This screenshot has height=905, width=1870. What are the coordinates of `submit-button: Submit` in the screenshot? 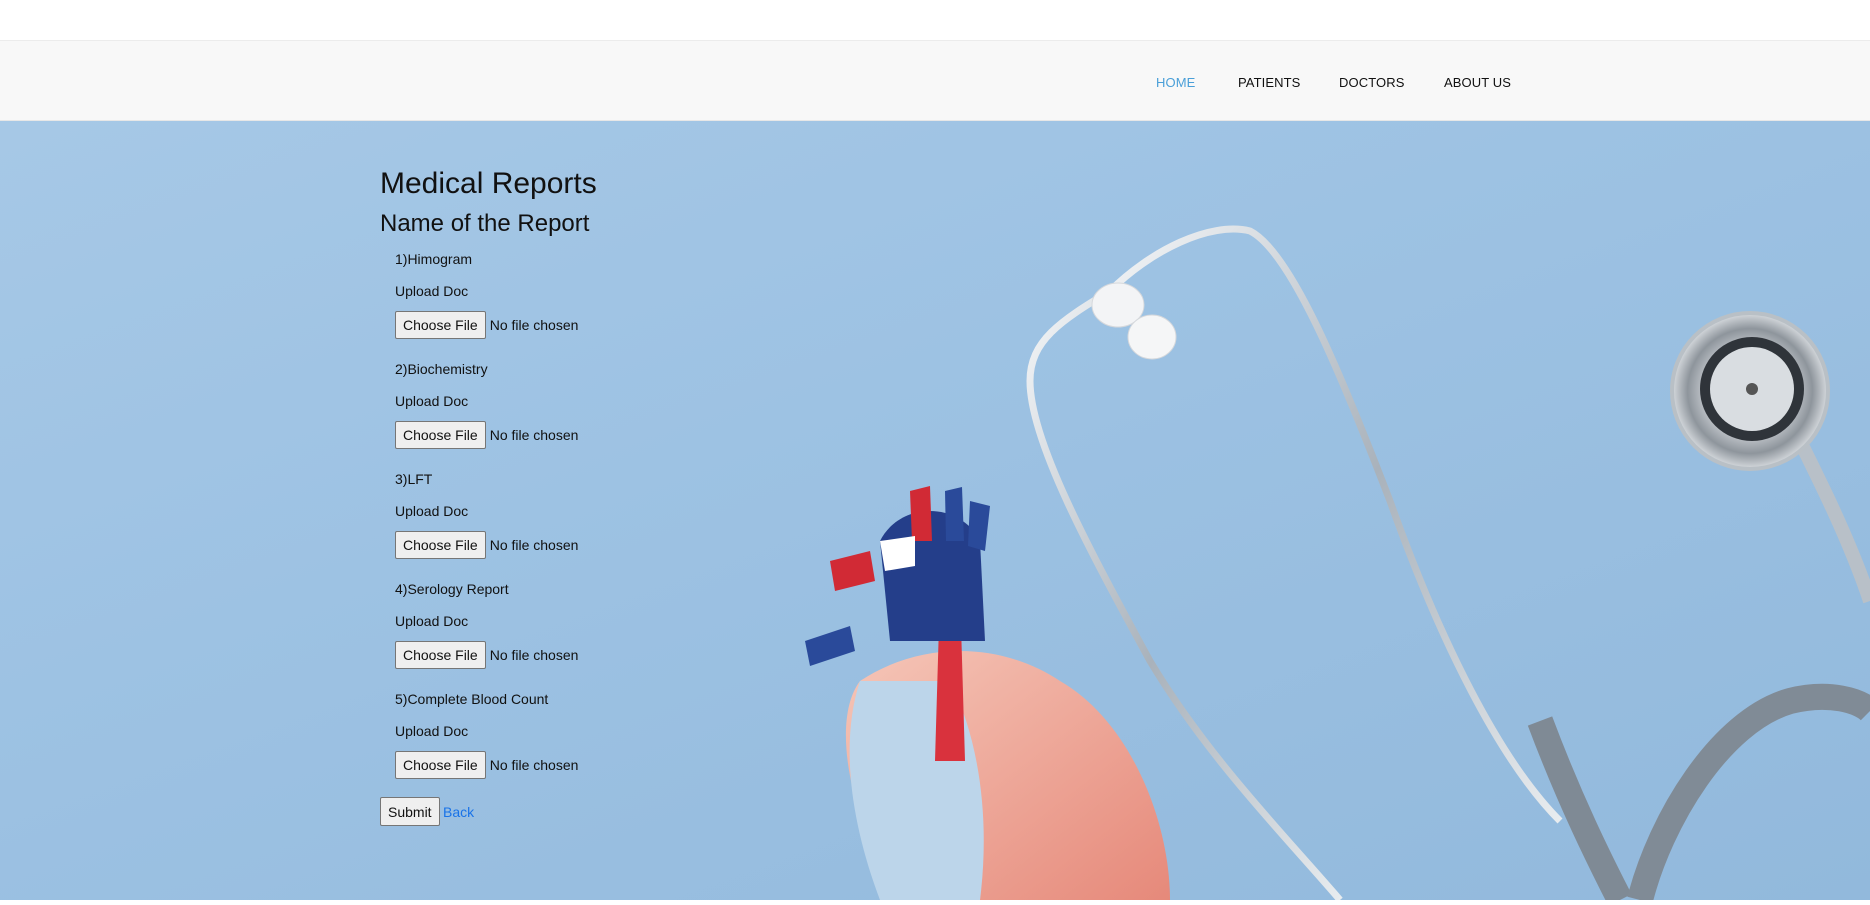 It's located at (410, 811).